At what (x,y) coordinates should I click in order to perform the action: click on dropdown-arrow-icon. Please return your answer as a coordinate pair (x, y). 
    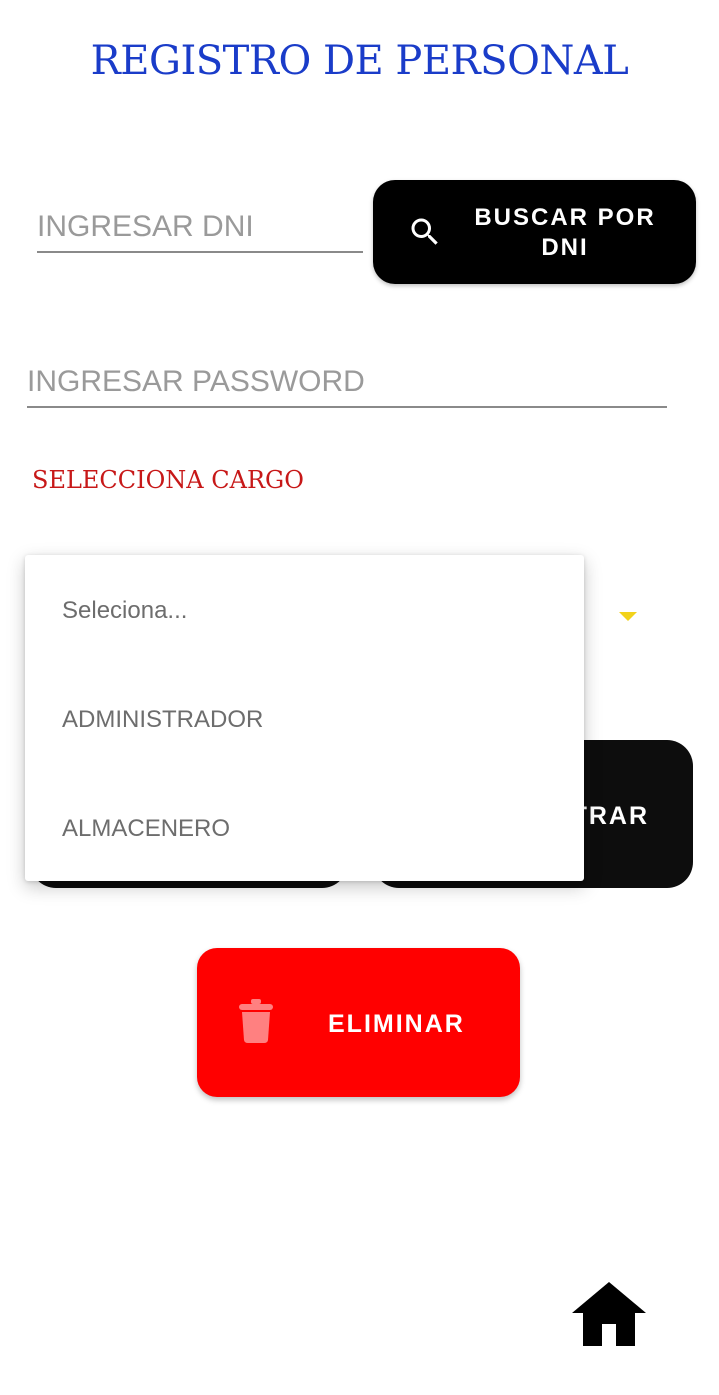
    Looking at the image, I should click on (628, 616).